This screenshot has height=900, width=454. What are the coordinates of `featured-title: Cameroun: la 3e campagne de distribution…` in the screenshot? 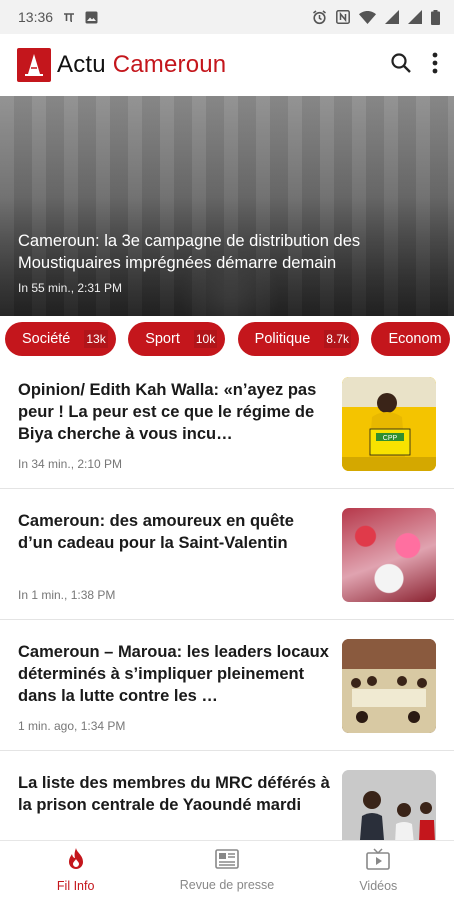 It's located at (189, 252).